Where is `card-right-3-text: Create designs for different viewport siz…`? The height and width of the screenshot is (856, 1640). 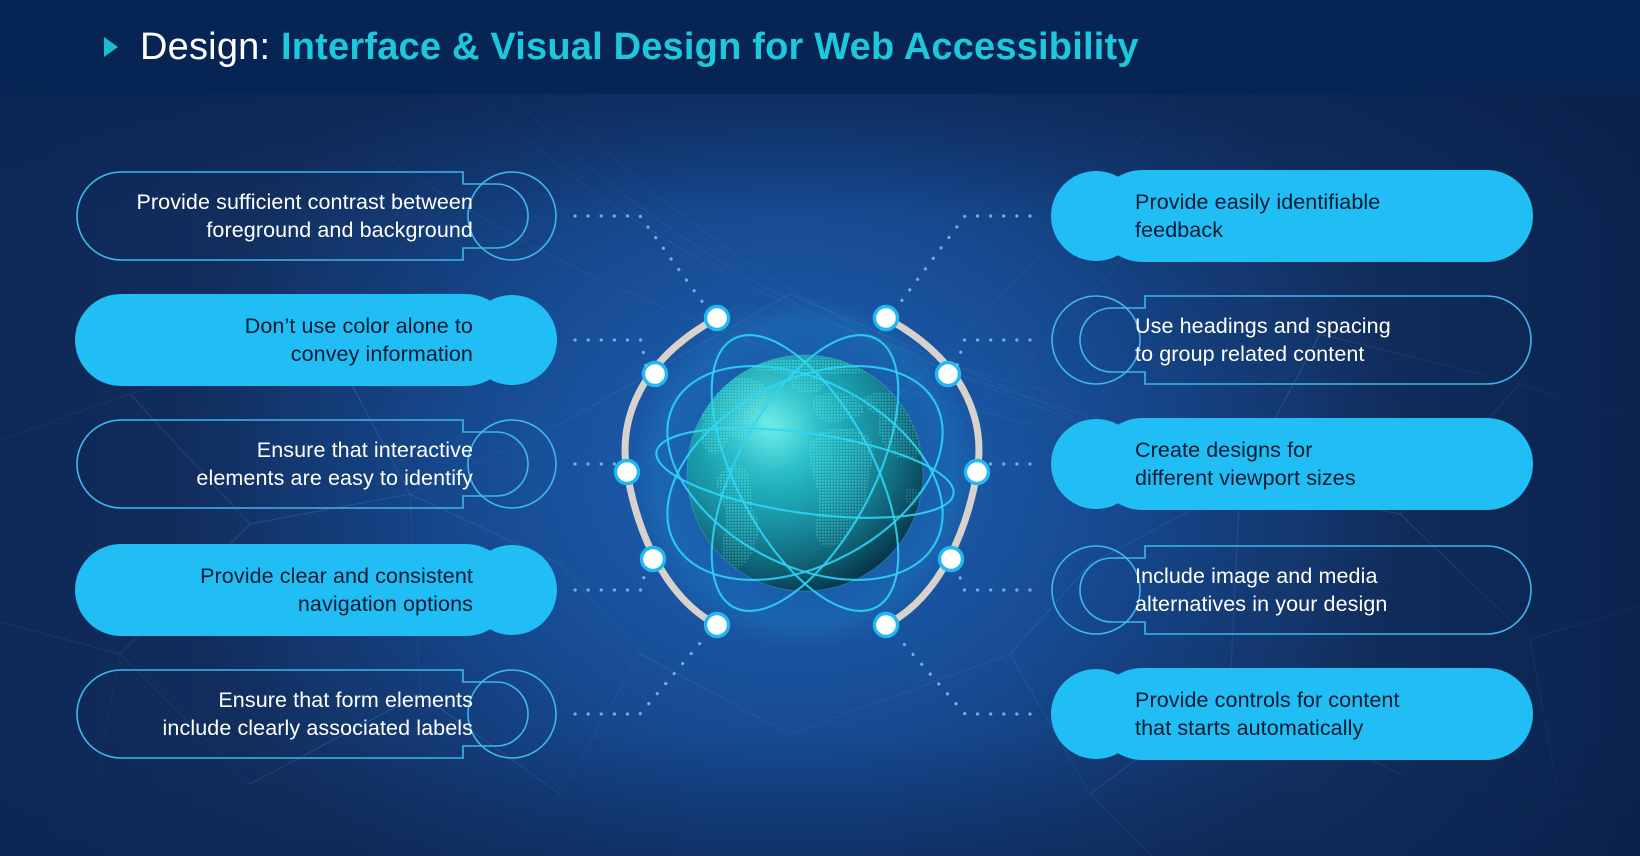 card-right-3-text: Create designs for different viewport siz… is located at coordinates (1245, 464).